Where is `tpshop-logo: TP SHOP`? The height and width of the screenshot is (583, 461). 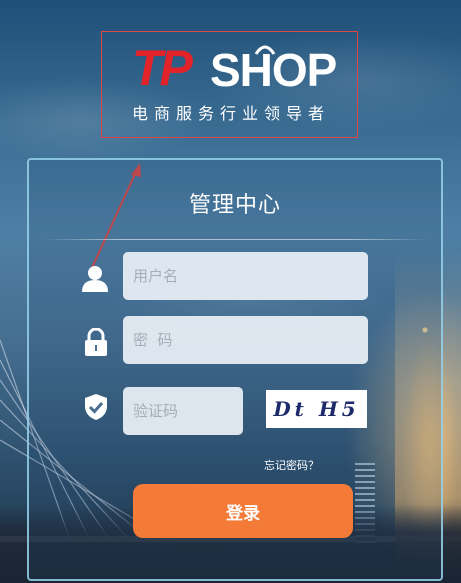 tpshop-logo: TP SHOP is located at coordinates (237, 68).